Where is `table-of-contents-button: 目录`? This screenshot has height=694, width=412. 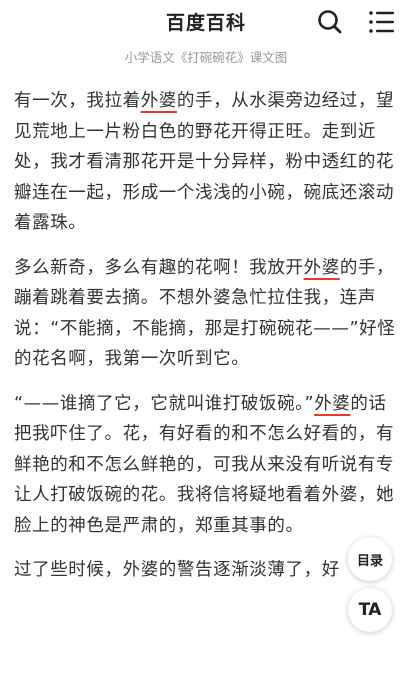
table-of-contents-button: 目录 is located at coordinates (370, 559).